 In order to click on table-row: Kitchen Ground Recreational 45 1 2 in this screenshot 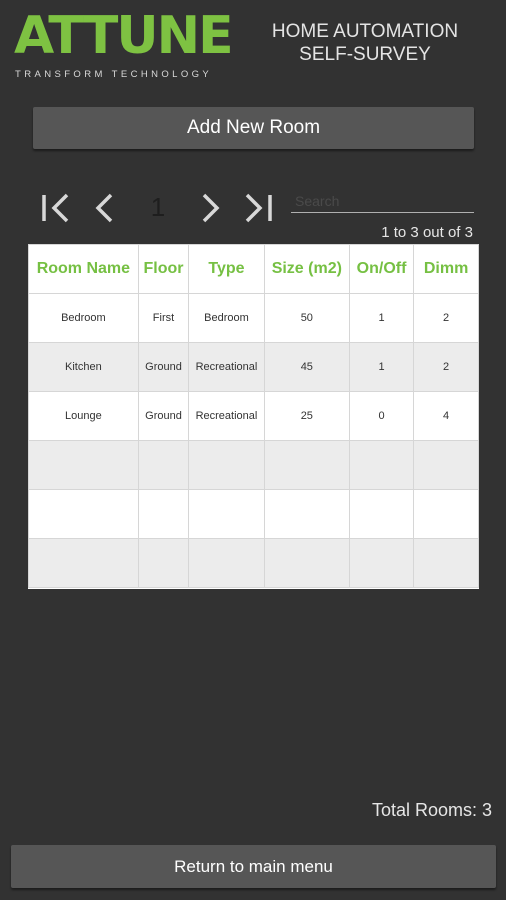, I will do `click(253, 367)`.